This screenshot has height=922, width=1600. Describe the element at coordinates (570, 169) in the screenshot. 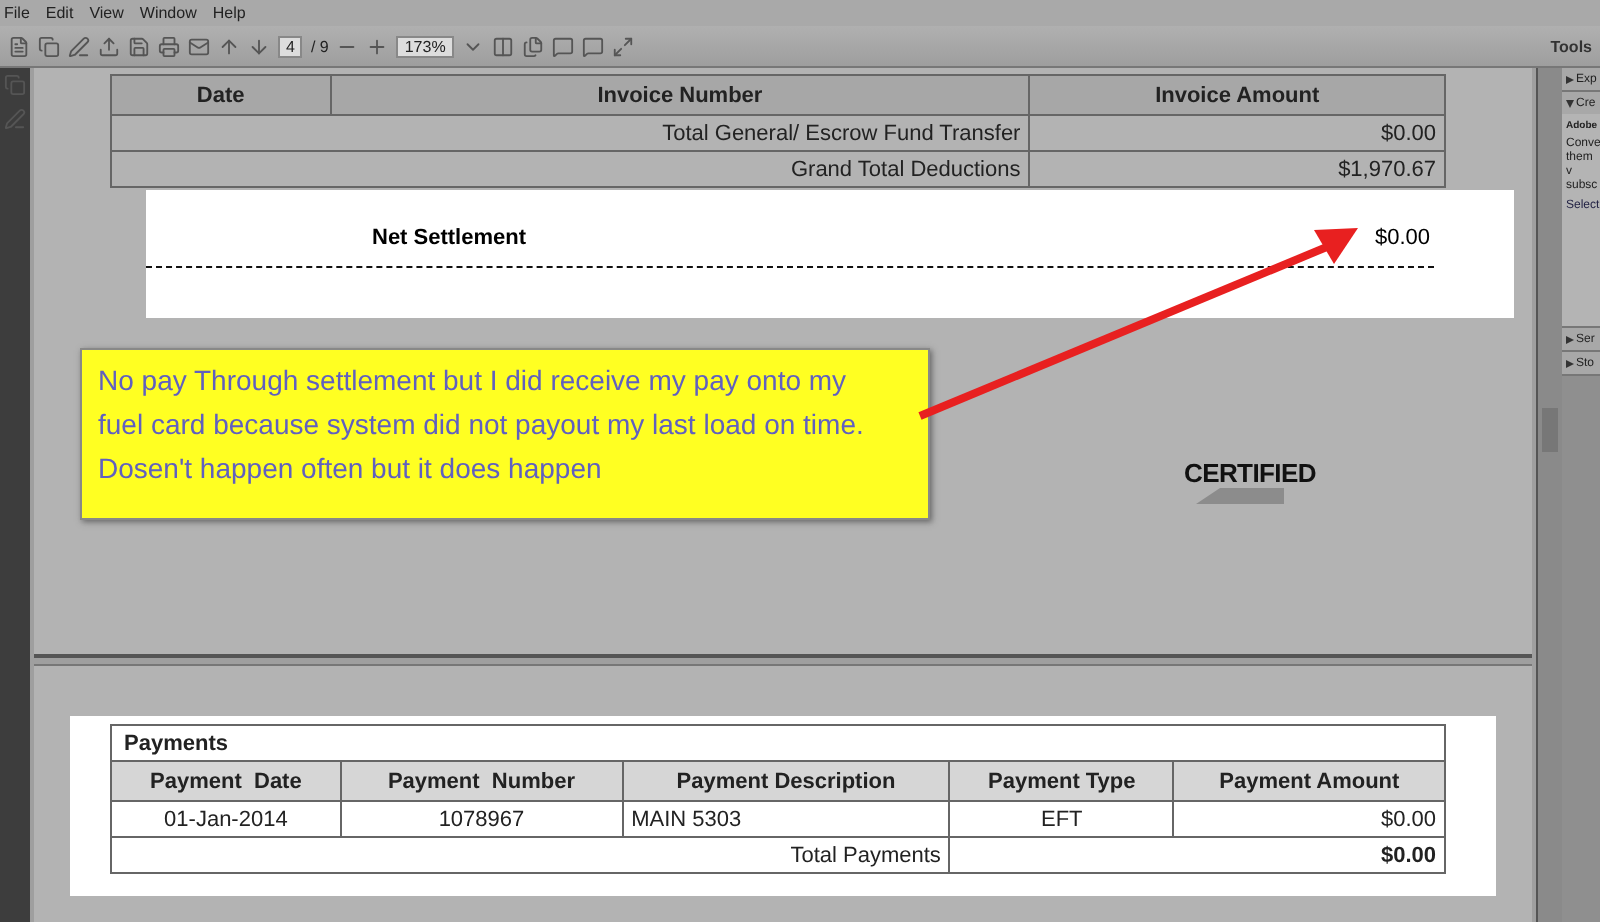

I see `table-cell: Grand Total Deductions` at that location.